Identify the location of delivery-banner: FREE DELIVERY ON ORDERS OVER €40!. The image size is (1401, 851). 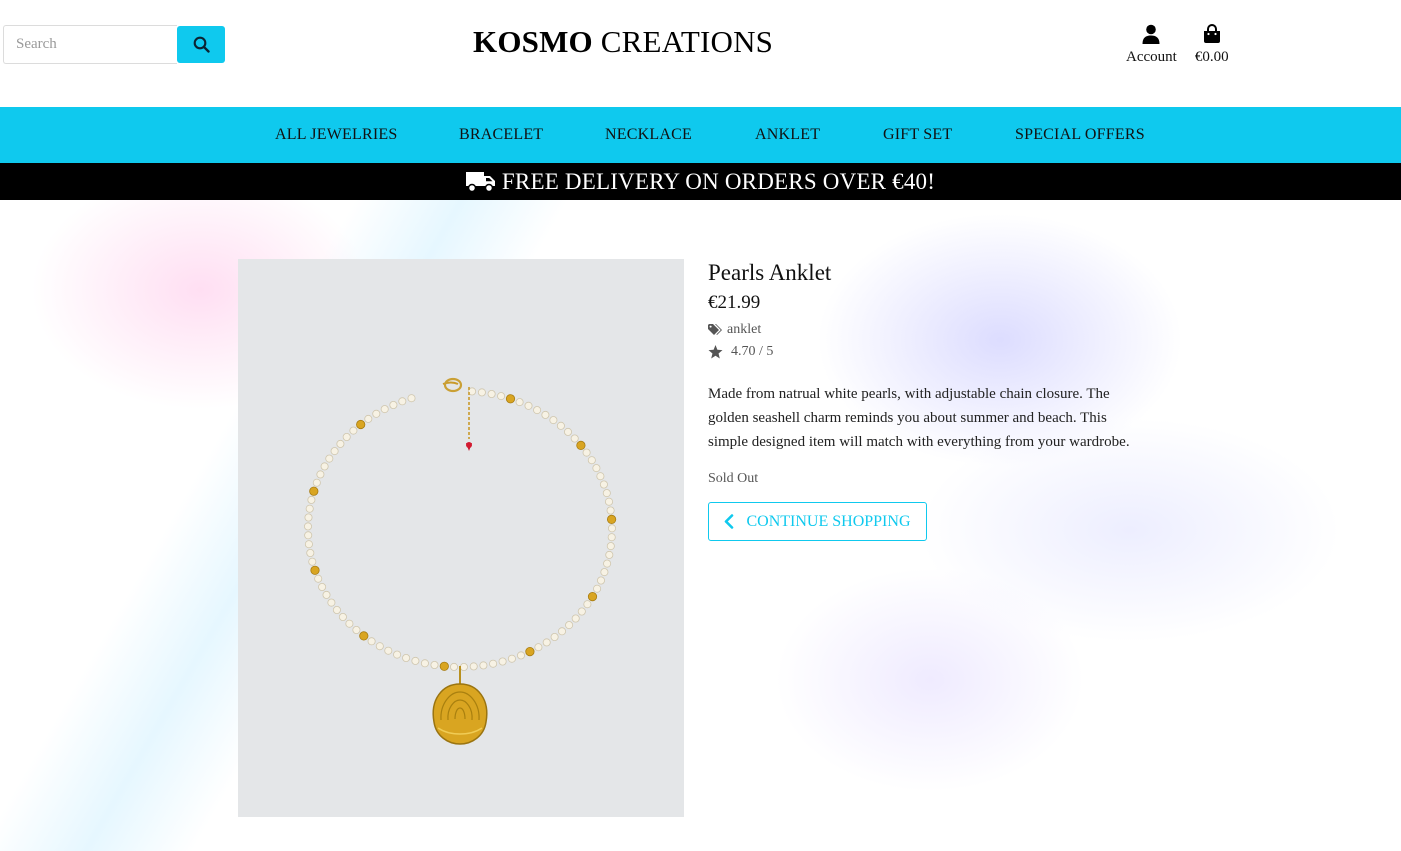
(700, 181).